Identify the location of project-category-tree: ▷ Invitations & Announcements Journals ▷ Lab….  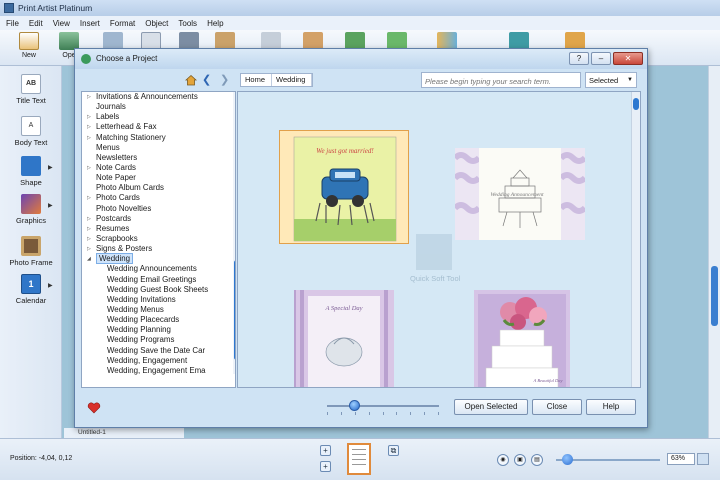
(158, 239).